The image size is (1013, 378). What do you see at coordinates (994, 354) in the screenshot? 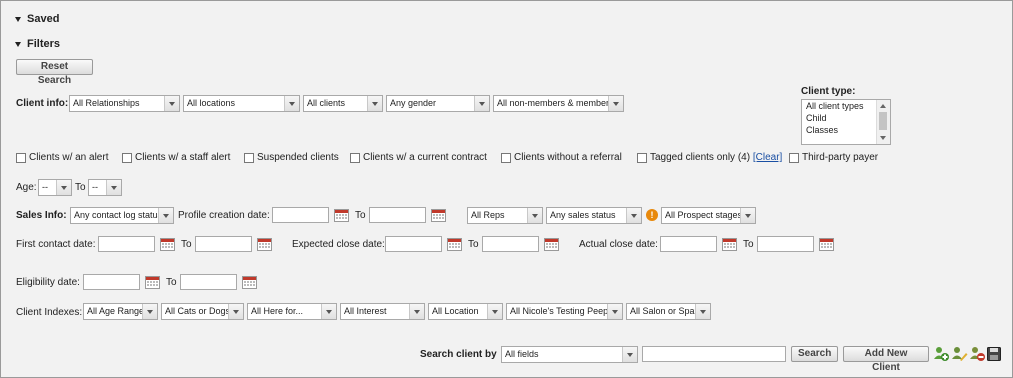
I see `save-icon` at bounding box center [994, 354].